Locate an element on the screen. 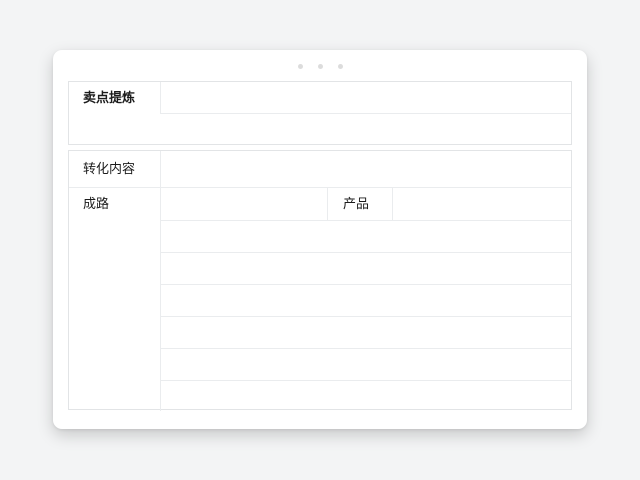  selling-points-table: 卖点提炼 is located at coordinates (320, 113).